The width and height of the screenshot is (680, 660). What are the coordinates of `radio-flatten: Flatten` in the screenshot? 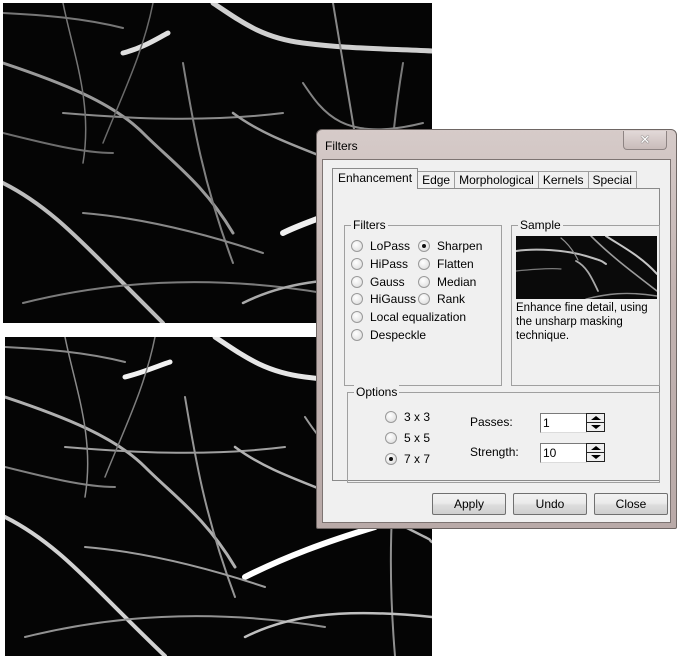 It's located at (446, 264).